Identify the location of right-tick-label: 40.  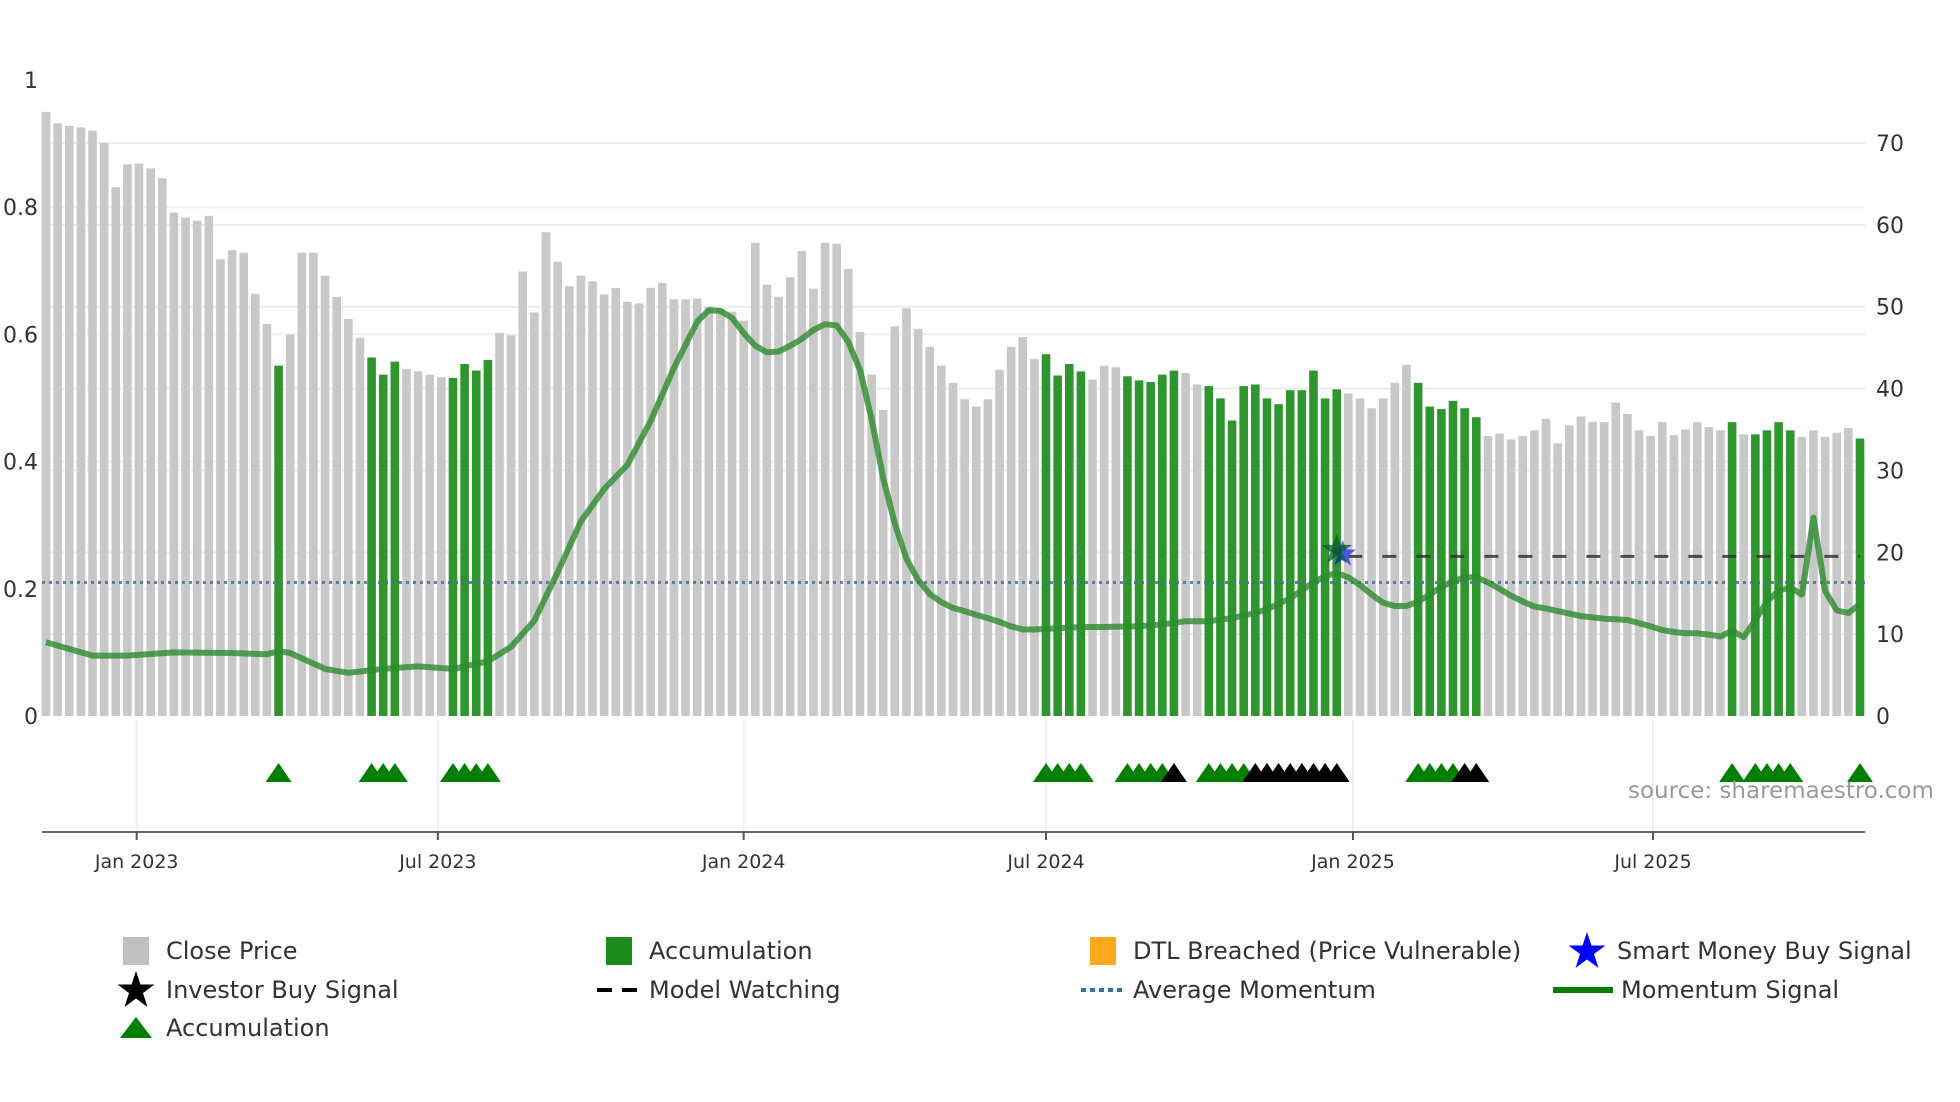
(1890, 390).